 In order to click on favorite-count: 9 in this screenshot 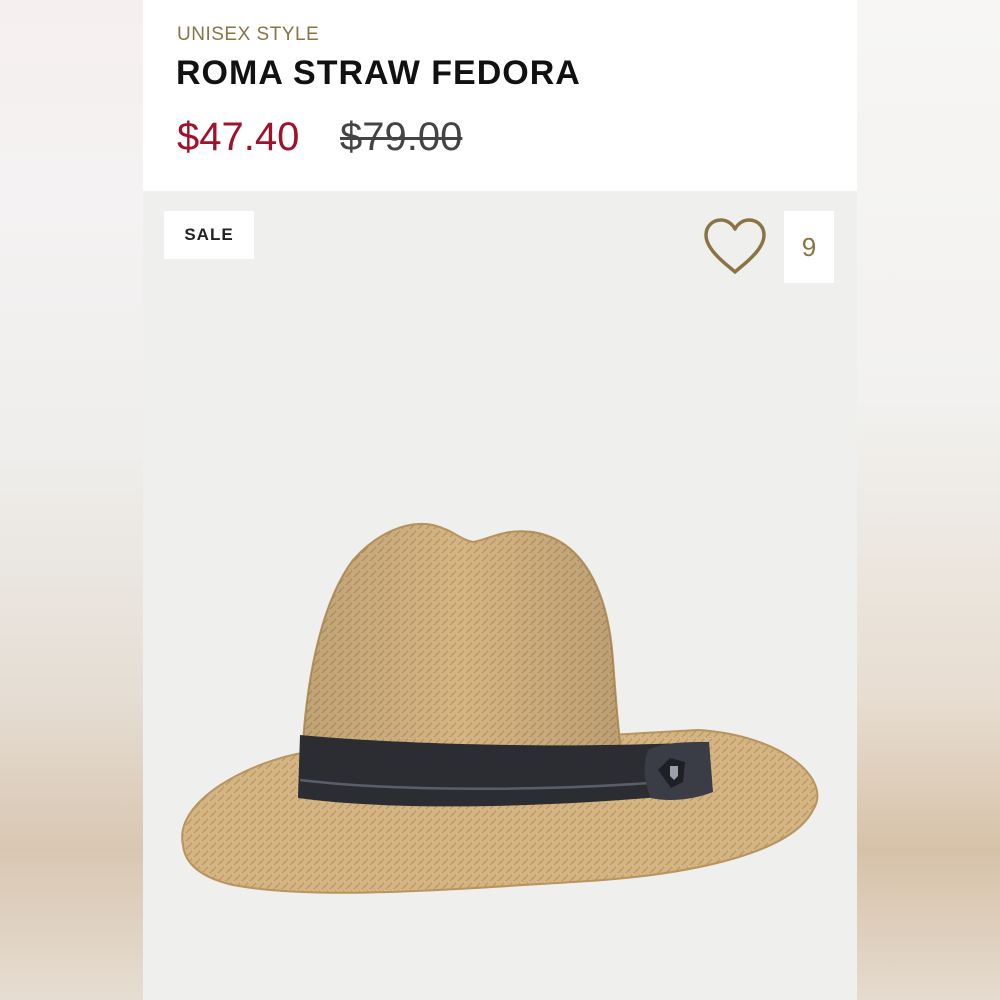, I will do `click(809, 247)`.